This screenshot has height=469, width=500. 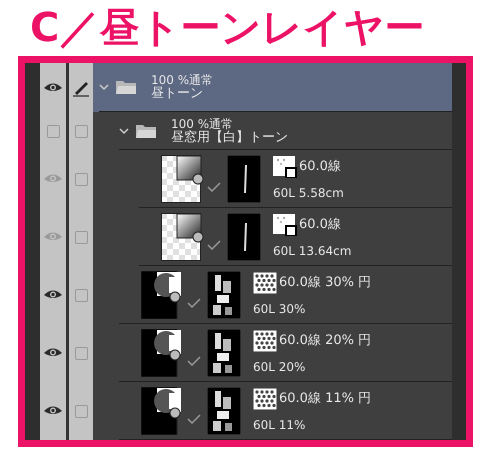 What do you see at coordinates (279, 309) in the screenshot?
I see `tone-detail: 60L 30%` at bounding box center [279, 309].